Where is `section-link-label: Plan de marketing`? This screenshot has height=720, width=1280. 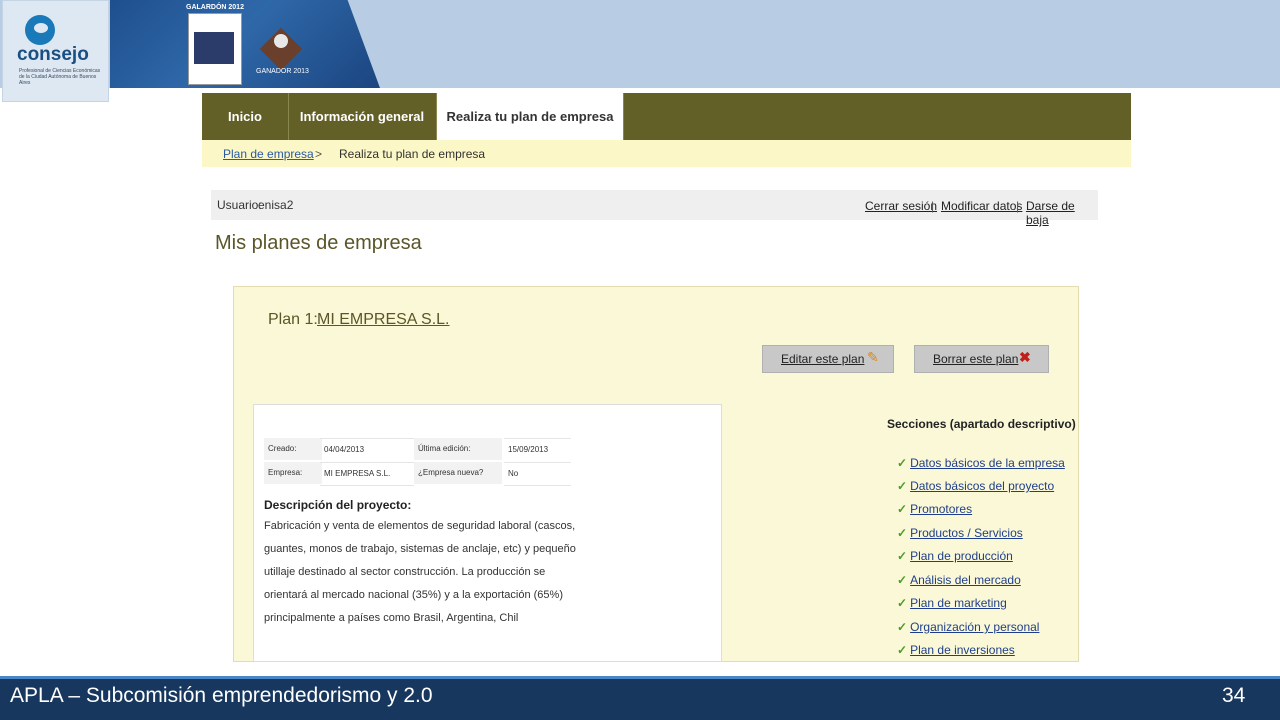 section-link-label: Plan de marketing is located at coordinates (958, 603).